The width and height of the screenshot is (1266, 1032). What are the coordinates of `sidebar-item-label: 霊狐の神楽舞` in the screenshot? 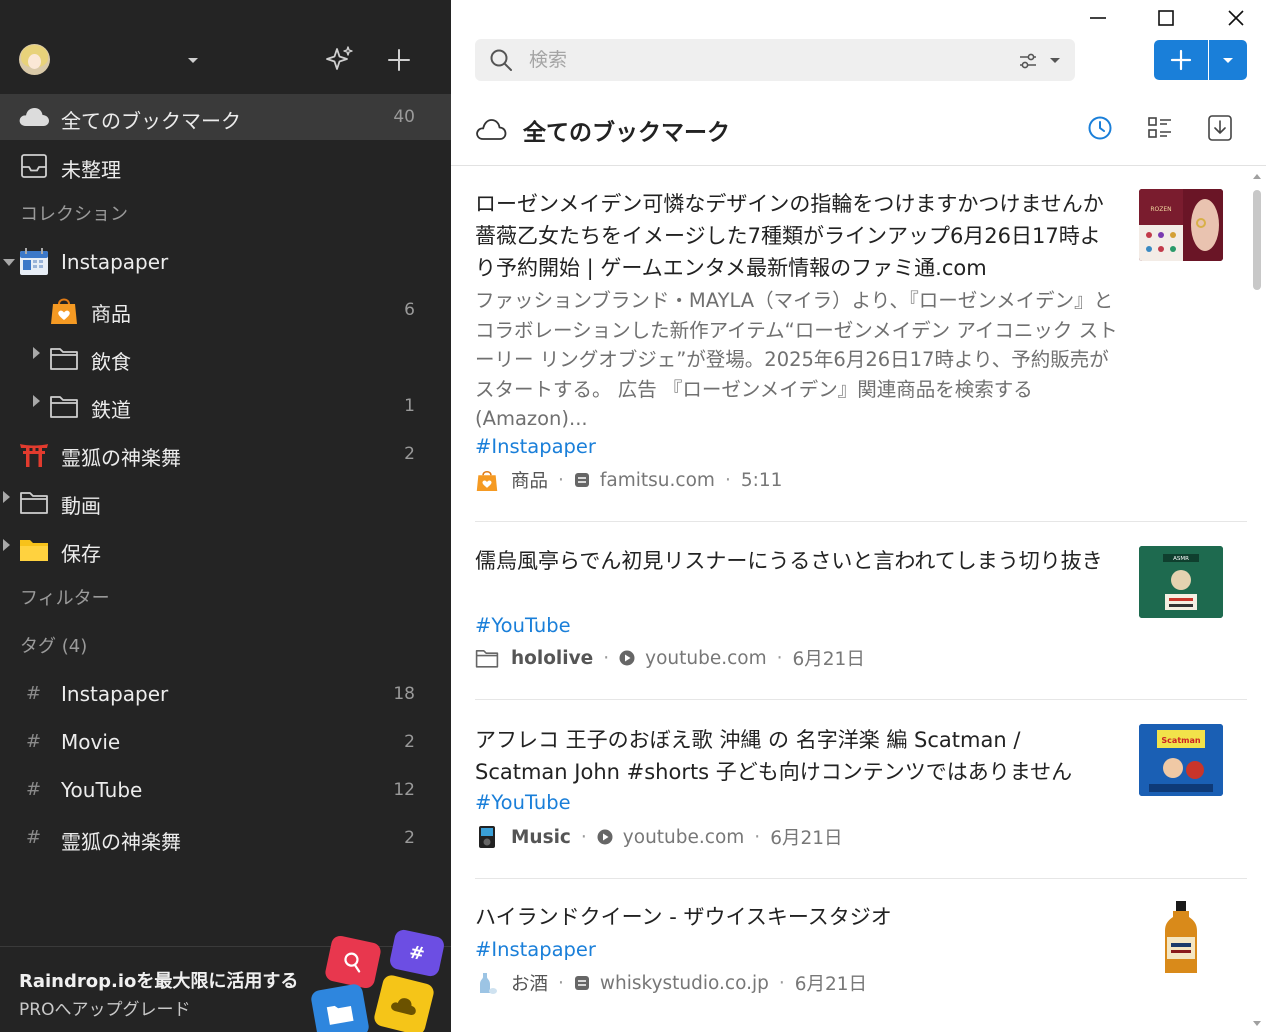 It's located at (121, 458).